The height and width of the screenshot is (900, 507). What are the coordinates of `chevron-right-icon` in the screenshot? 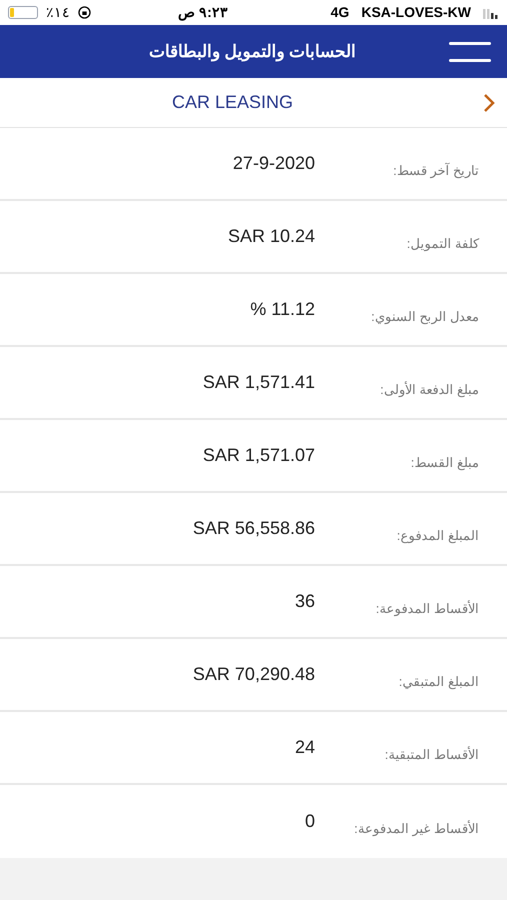 It's located at (489, 102).